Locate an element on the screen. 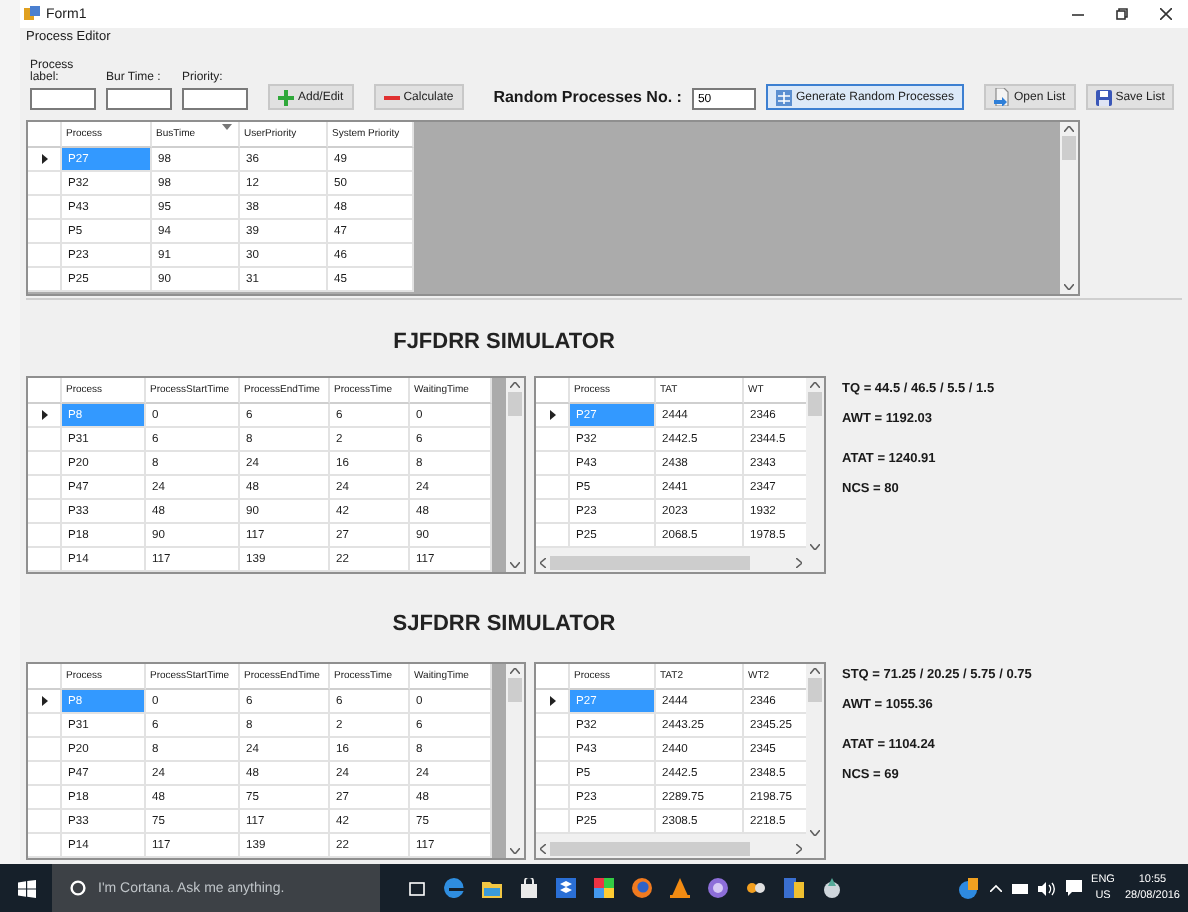 Image resolution: width=1188 pixels, height=912 pixels. grid-icon is located at coordinates (783, 97).